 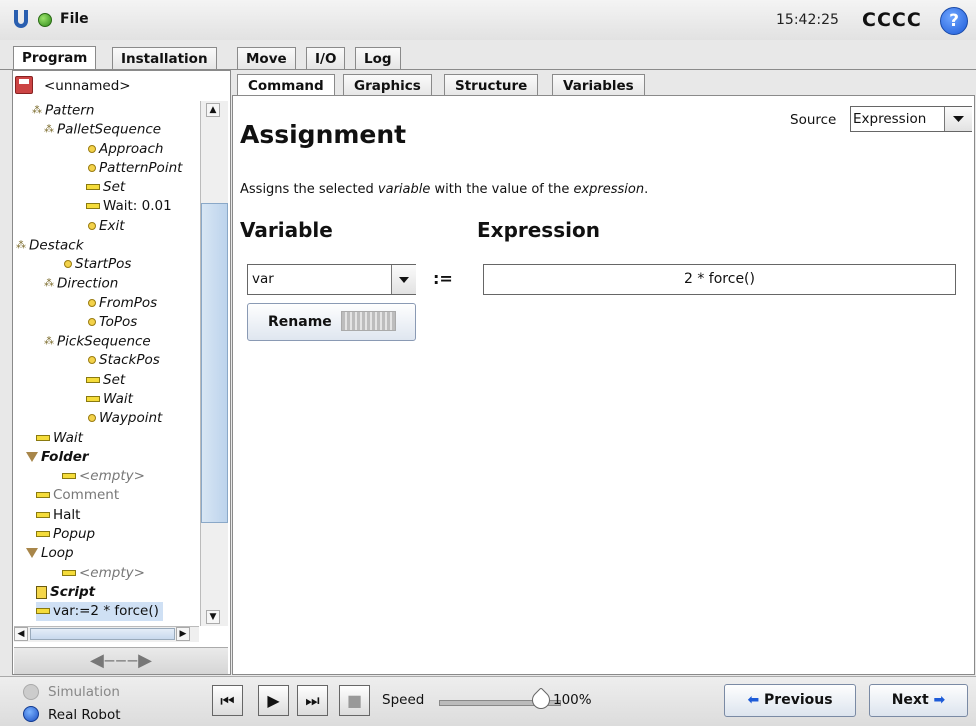 What do you see at coordinates (273, 700) in the screenshot?
I see `play-icon: ▶` at bounding box center [273, 700].